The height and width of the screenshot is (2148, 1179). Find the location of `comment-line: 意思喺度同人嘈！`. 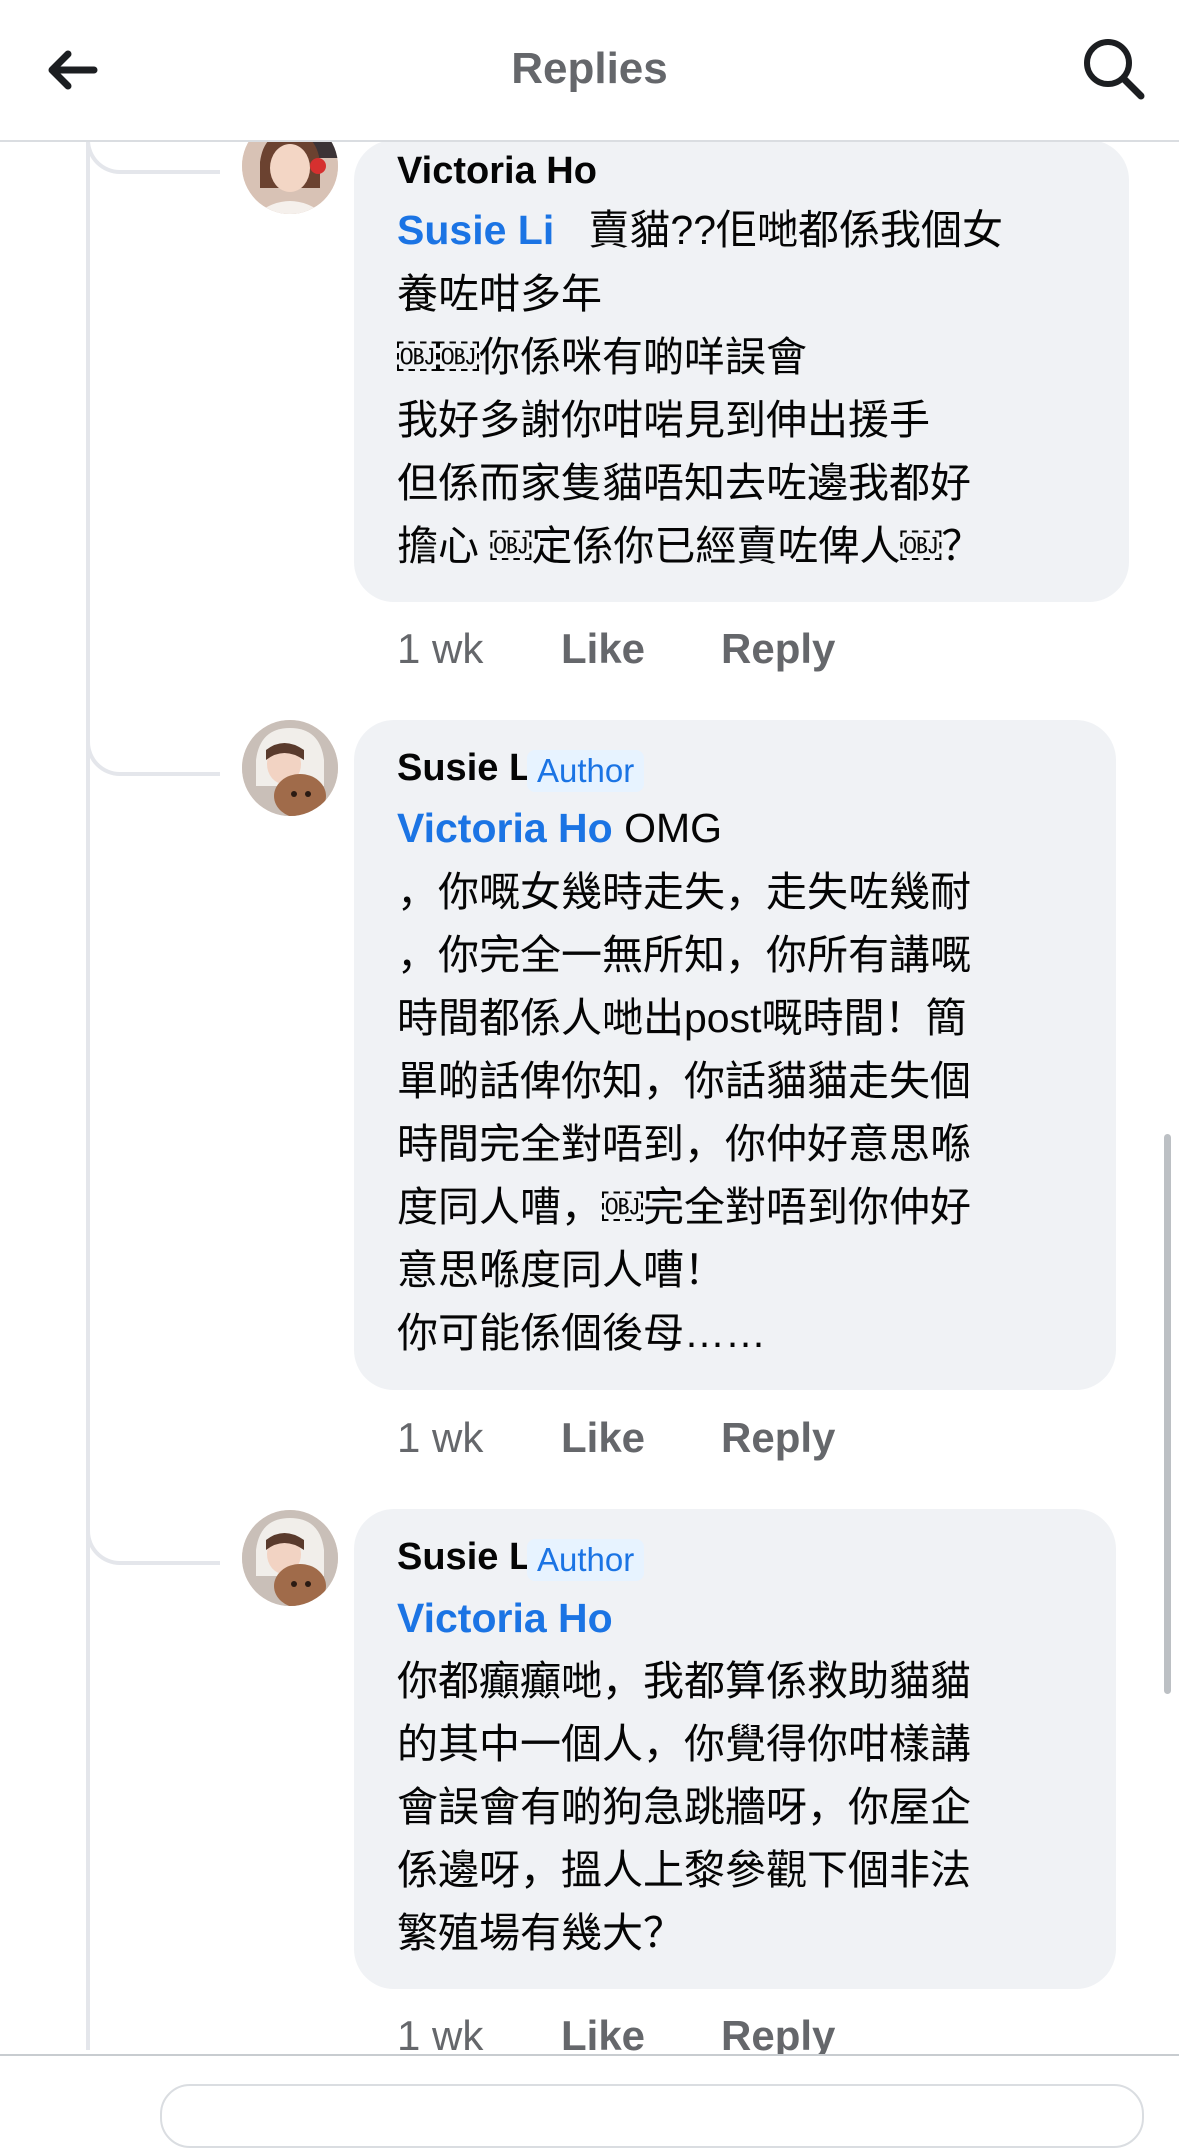

comment-line: 意思喺度同人嘈！ is located at coordinates (561, 1270).